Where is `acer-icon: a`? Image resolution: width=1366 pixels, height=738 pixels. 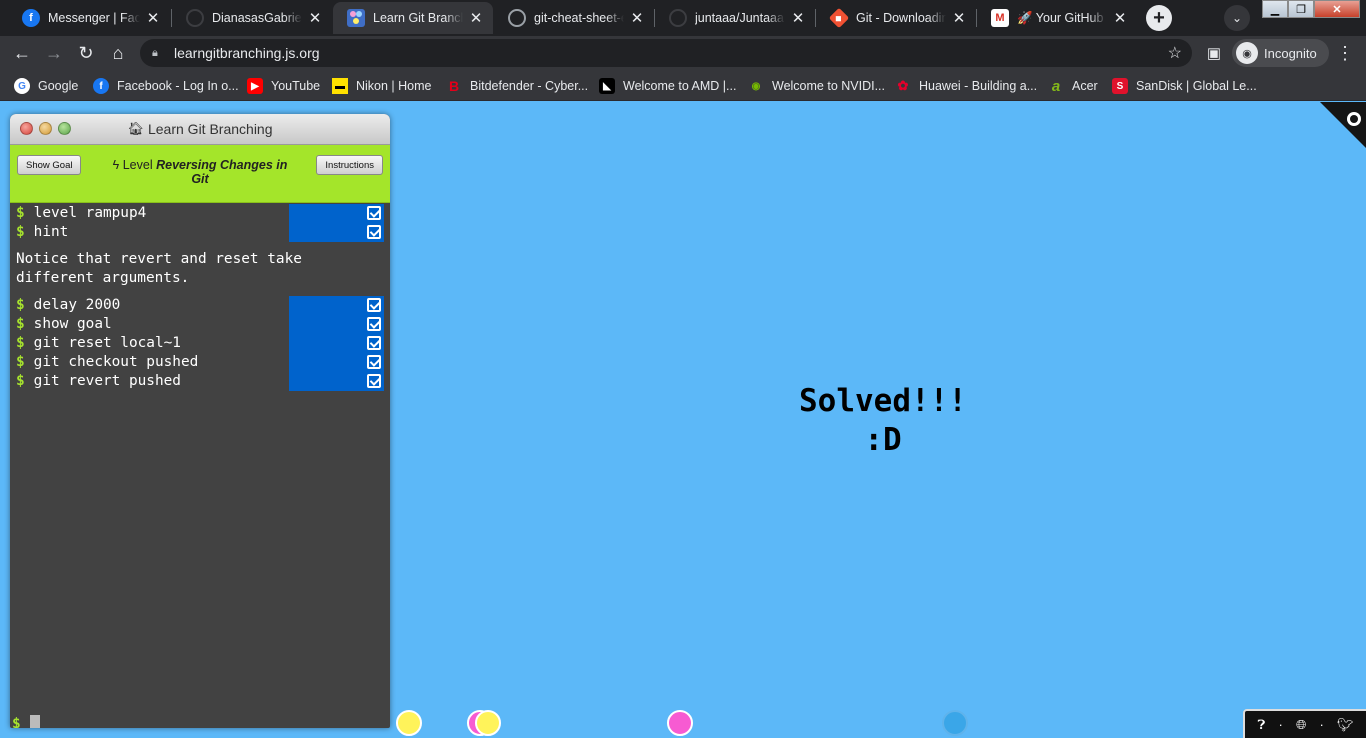 acer-icon: a is located at coordinates (1056, 86).